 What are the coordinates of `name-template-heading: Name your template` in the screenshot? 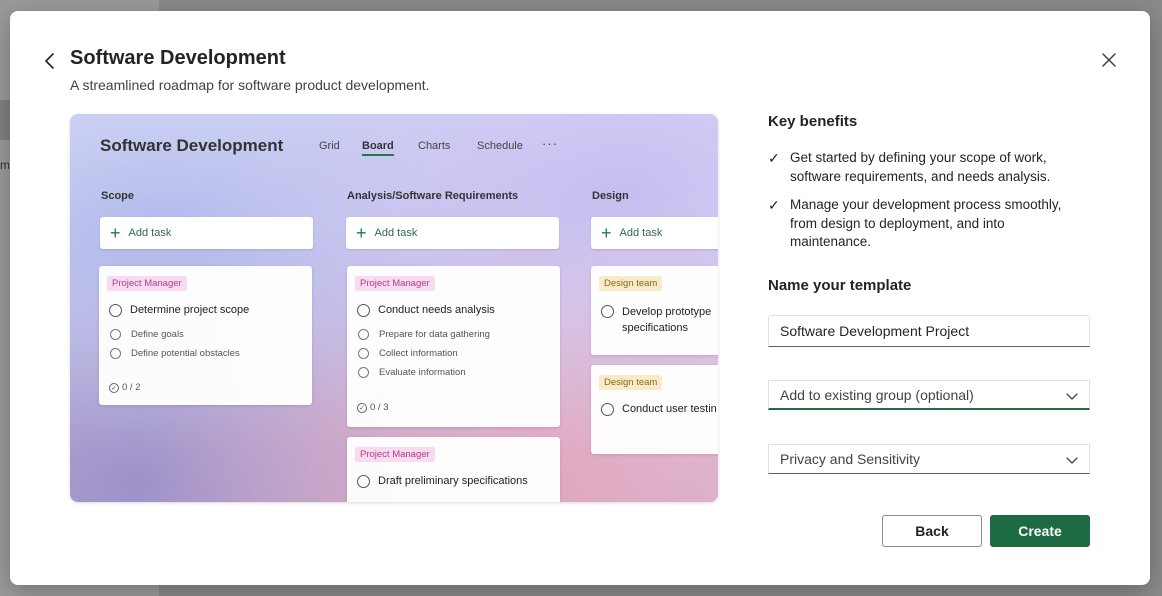 It's located at (840, 285).